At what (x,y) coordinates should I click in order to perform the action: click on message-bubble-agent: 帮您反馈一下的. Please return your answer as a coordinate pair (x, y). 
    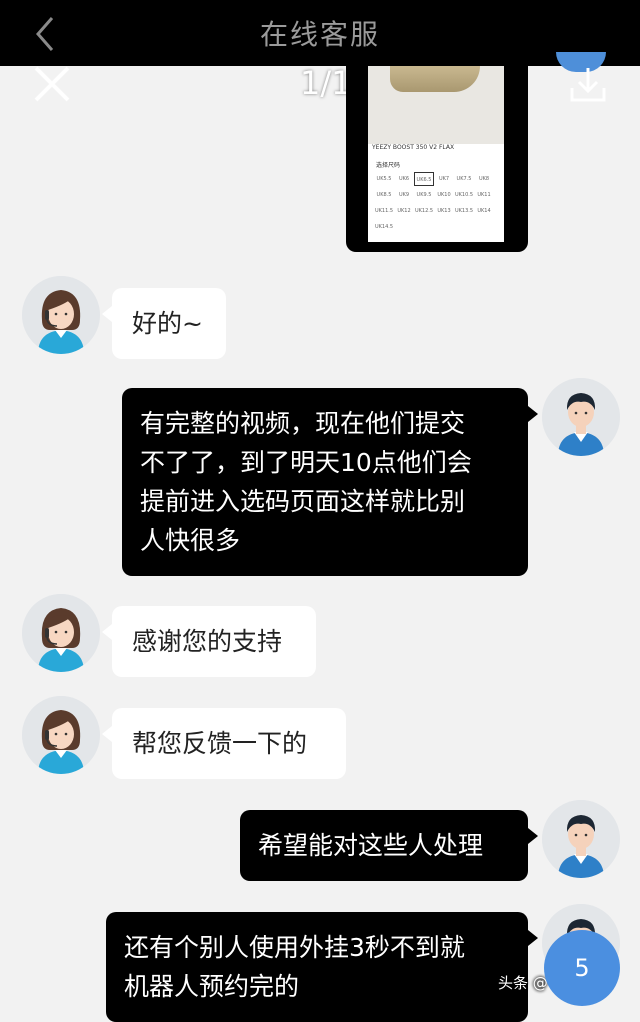
    Looking at the image, I should click on (229, 743).